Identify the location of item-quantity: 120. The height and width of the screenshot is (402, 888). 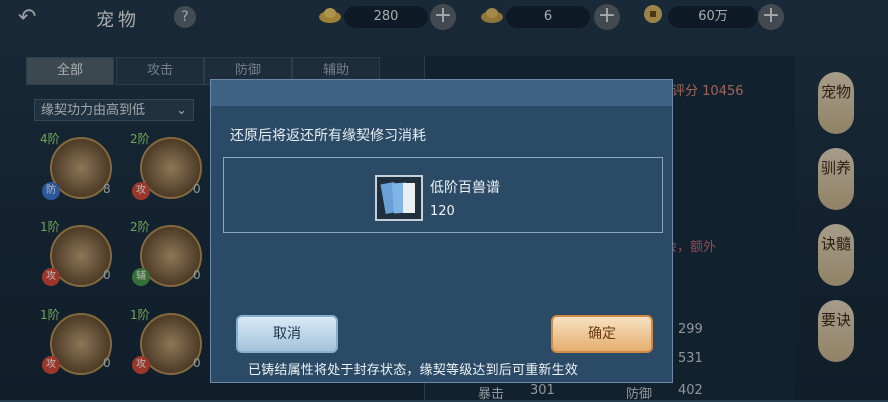
(442, 211).